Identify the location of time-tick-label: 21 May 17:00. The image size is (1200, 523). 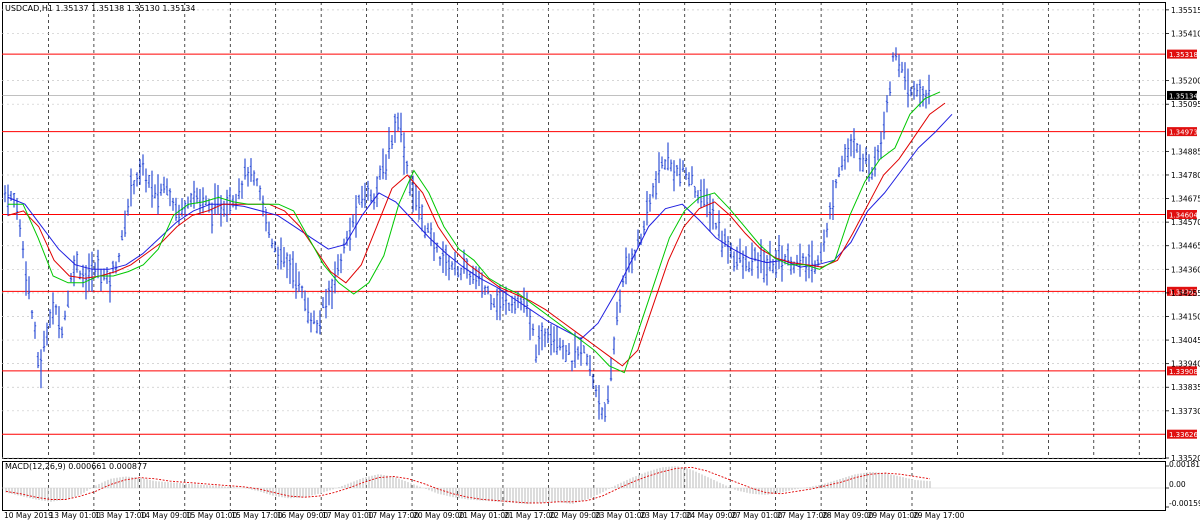
(530, 515).